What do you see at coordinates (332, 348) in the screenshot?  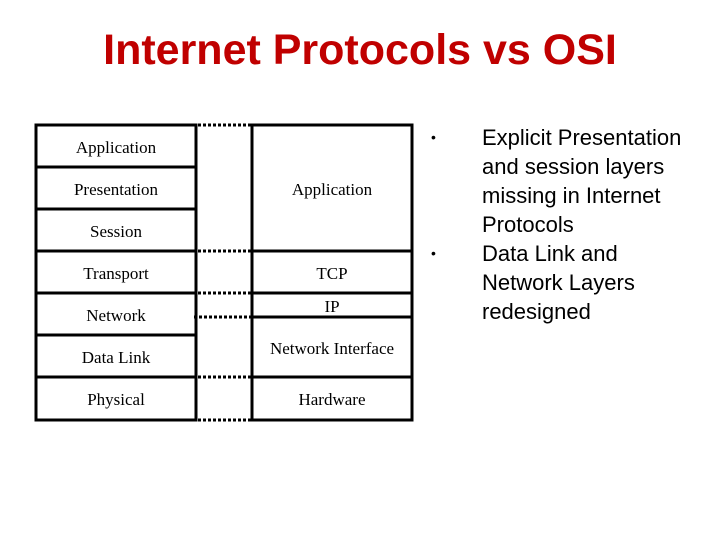 I see `internet-layer-network-interface: Network Interface` at bounding box center [332, 348].